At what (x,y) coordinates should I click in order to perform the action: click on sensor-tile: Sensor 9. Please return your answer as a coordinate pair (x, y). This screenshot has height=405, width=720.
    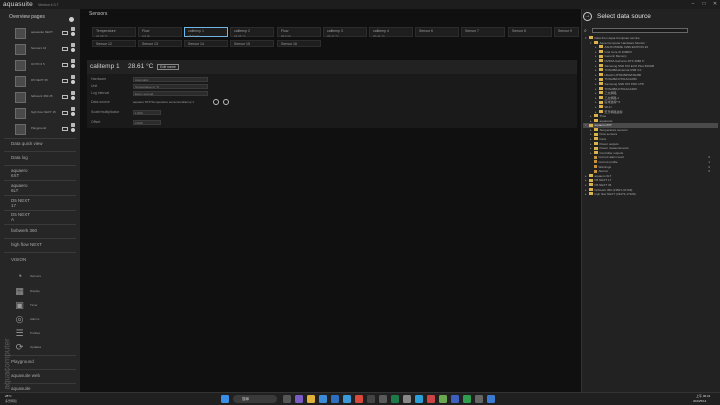
    Looking at the image, I should click on (566, 32).